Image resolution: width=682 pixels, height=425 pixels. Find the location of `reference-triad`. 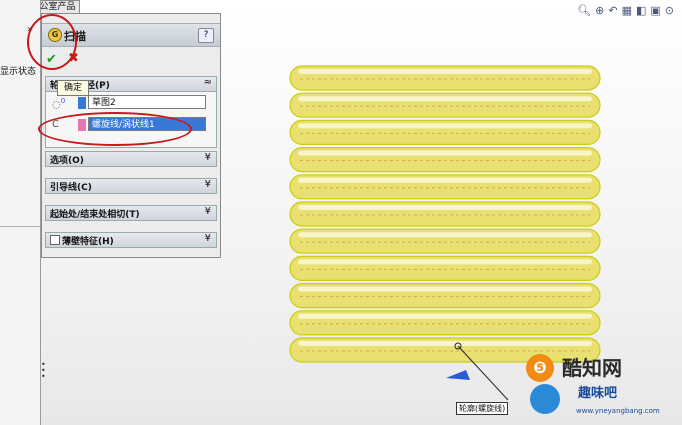

reference-triad is located at coordinates (477, 371).